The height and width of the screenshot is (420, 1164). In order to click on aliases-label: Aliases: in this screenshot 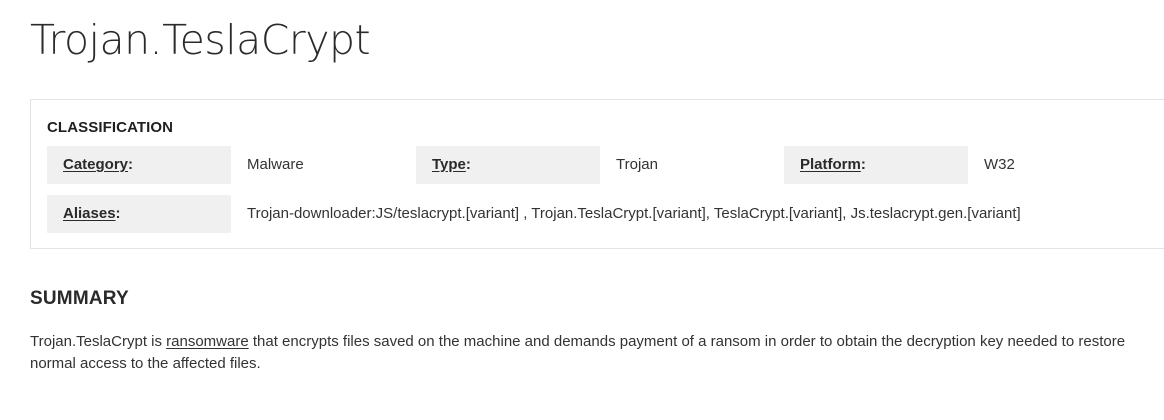, I will do `click(139, 214)`.